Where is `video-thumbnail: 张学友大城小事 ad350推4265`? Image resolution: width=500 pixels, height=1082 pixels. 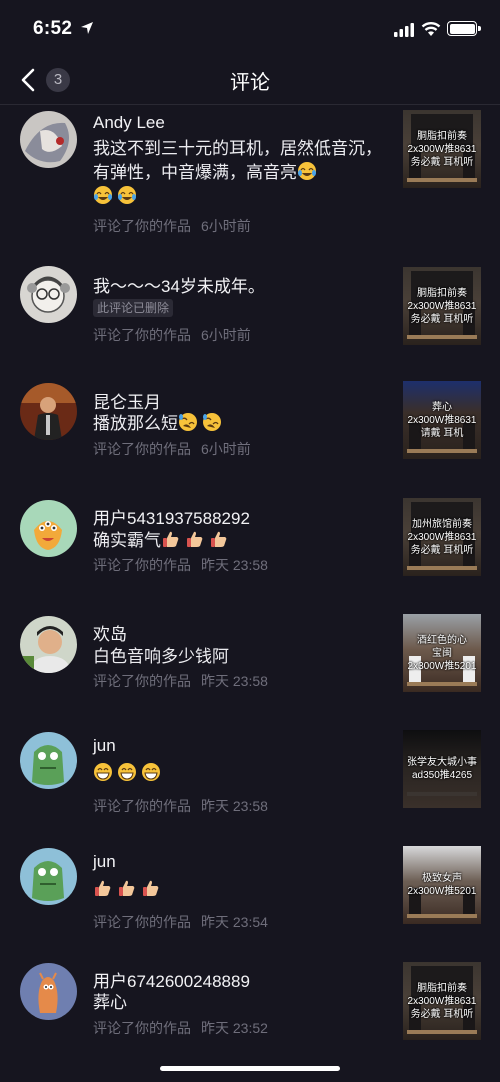 video-thumbnail: 张学友大城小事 ad350推4265 is located at coordinates (442, 769).